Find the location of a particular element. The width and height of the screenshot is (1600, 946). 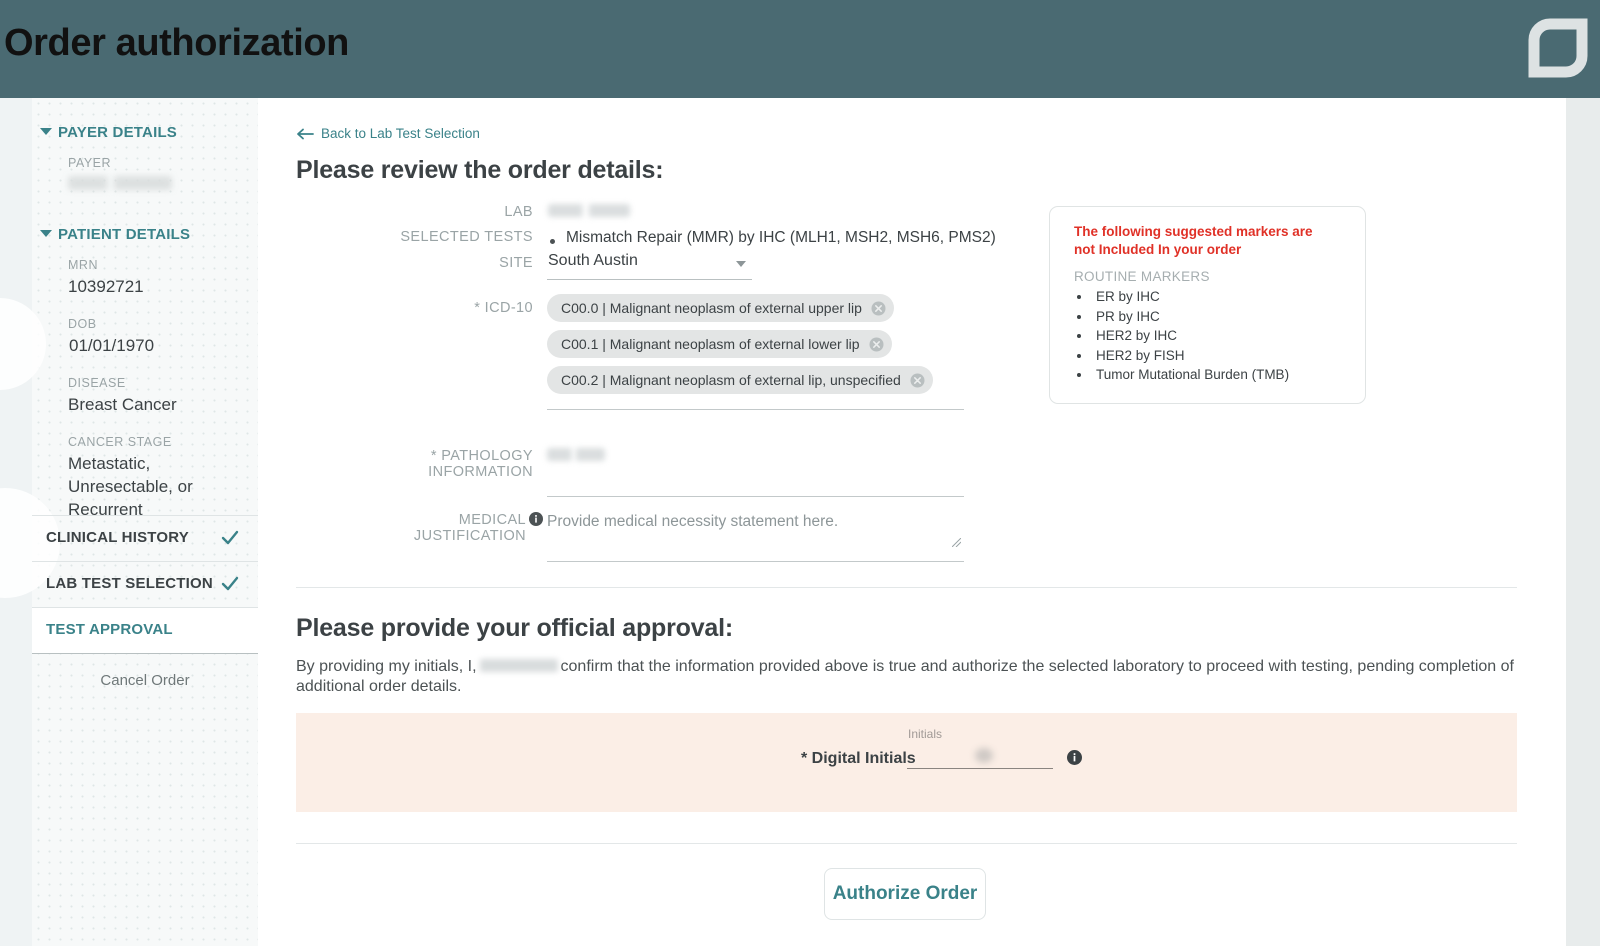

leaf-logo-icon is located at coordinates (1558, 48).